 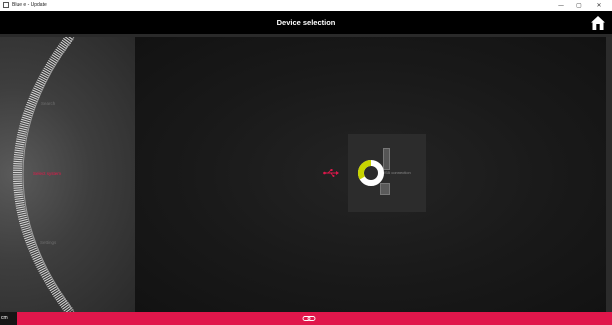 I want to click on page-title: Device selection, so click(x=306, y=22).